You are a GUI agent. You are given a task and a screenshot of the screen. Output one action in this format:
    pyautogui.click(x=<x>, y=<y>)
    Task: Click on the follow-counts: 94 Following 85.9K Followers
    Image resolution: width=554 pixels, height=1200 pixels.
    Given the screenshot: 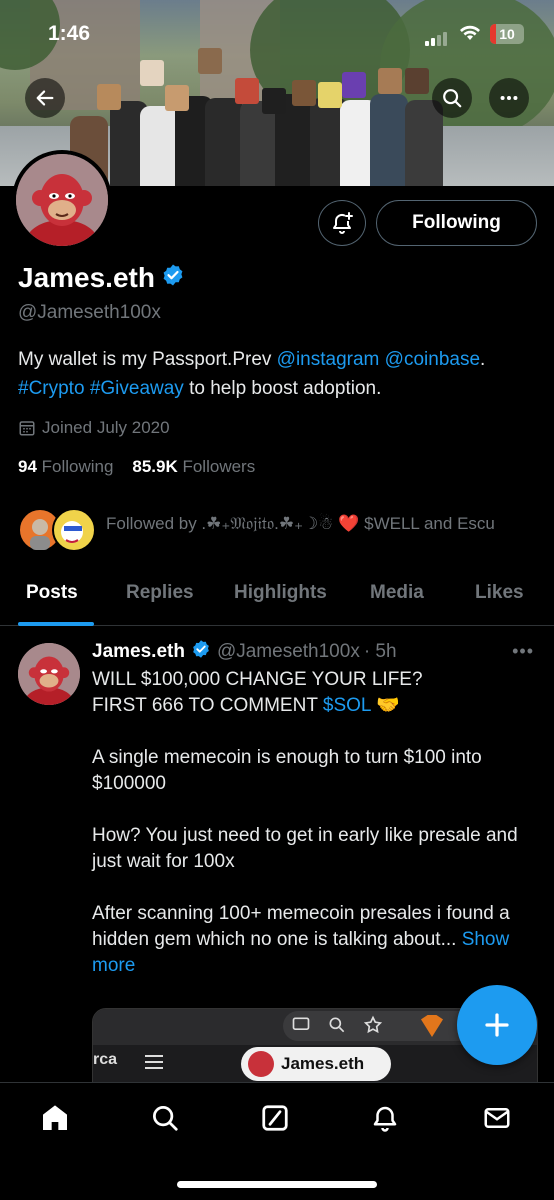 What is the action you would take?
    pyautogui.click(x=136, y=467)
    